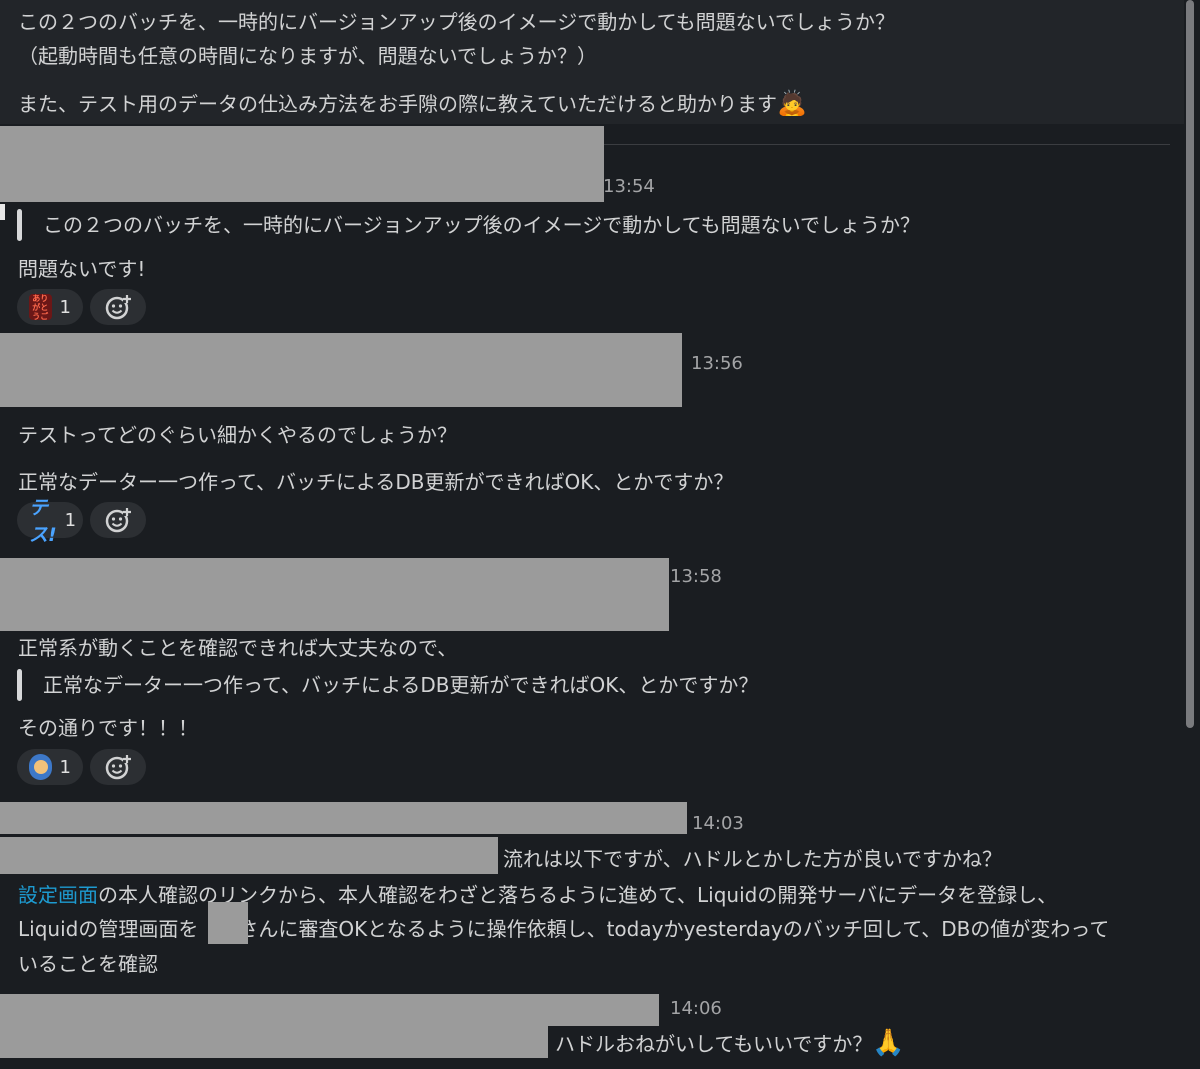 This screenshot has height=1069, width=1200. I want to click on message-text: 問題ないです!, so click(82, 269).